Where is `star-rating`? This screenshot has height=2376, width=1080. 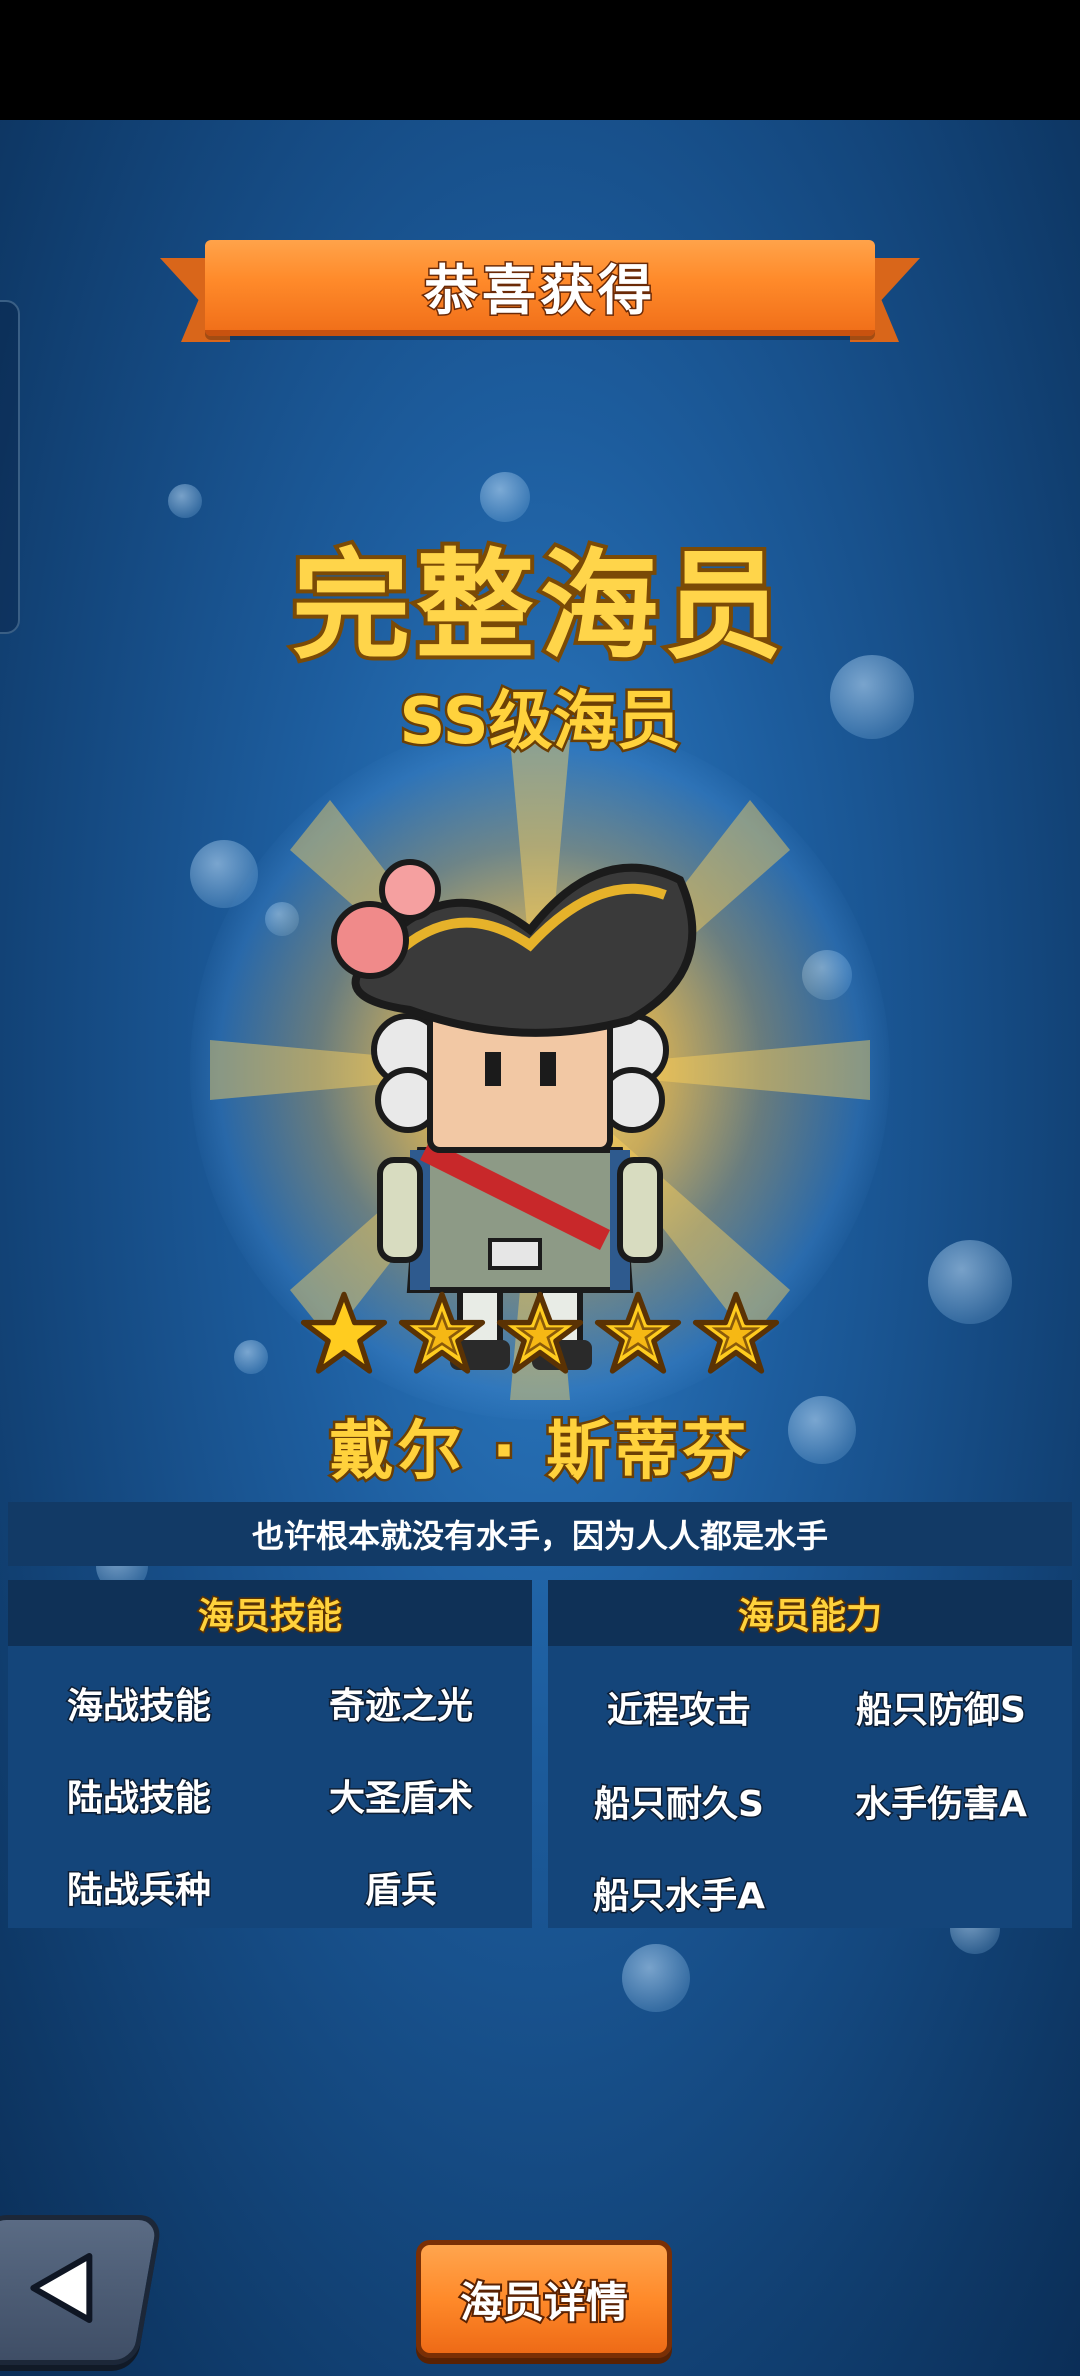
star-rating is located at coordinates (545, 1340).